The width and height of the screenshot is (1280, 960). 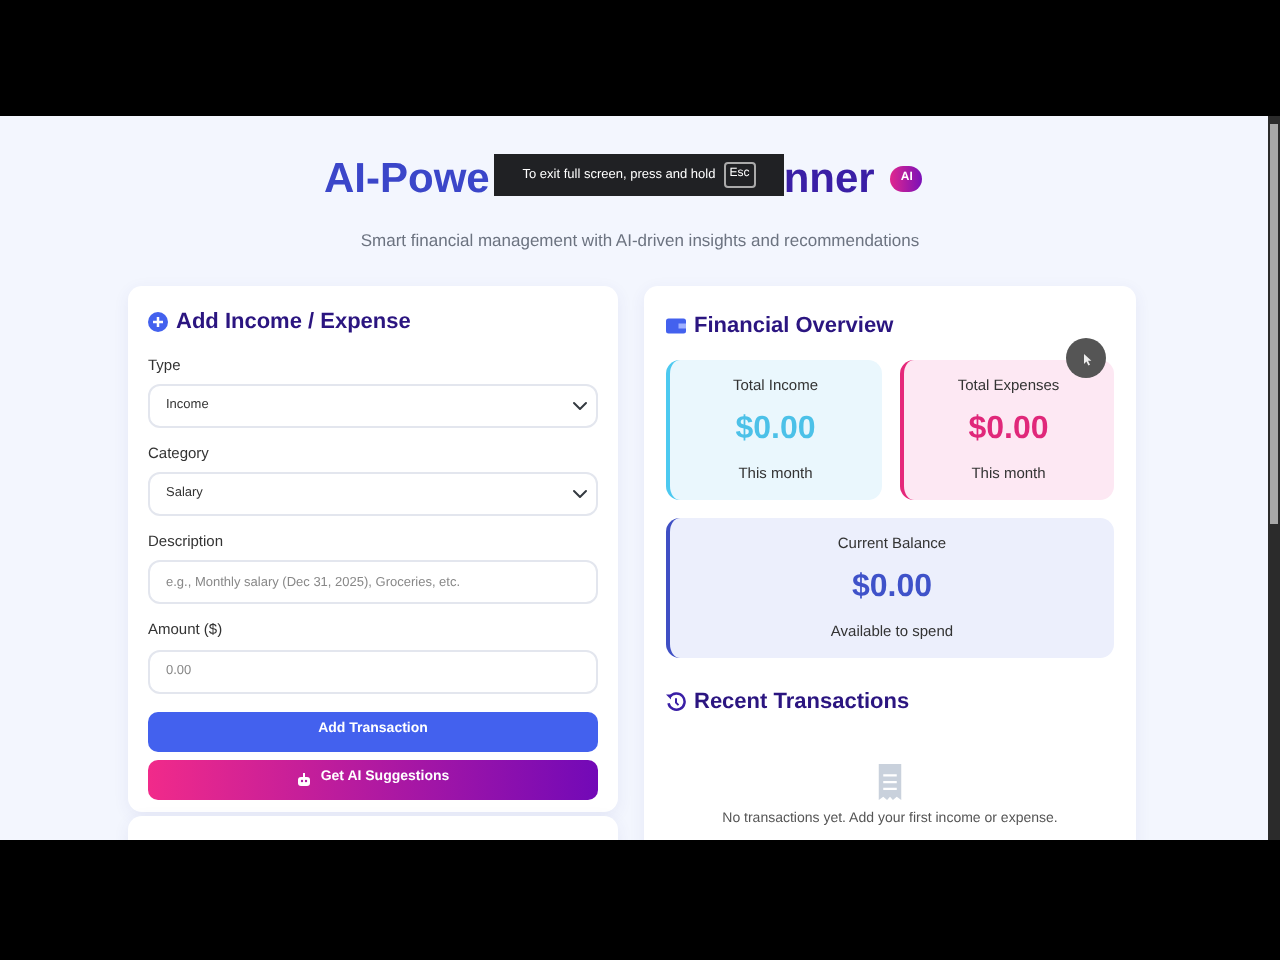 What do you see at coordinates (304, 779) in the screenshot?
I see `robot-icon` at bounding box center [304, 779].